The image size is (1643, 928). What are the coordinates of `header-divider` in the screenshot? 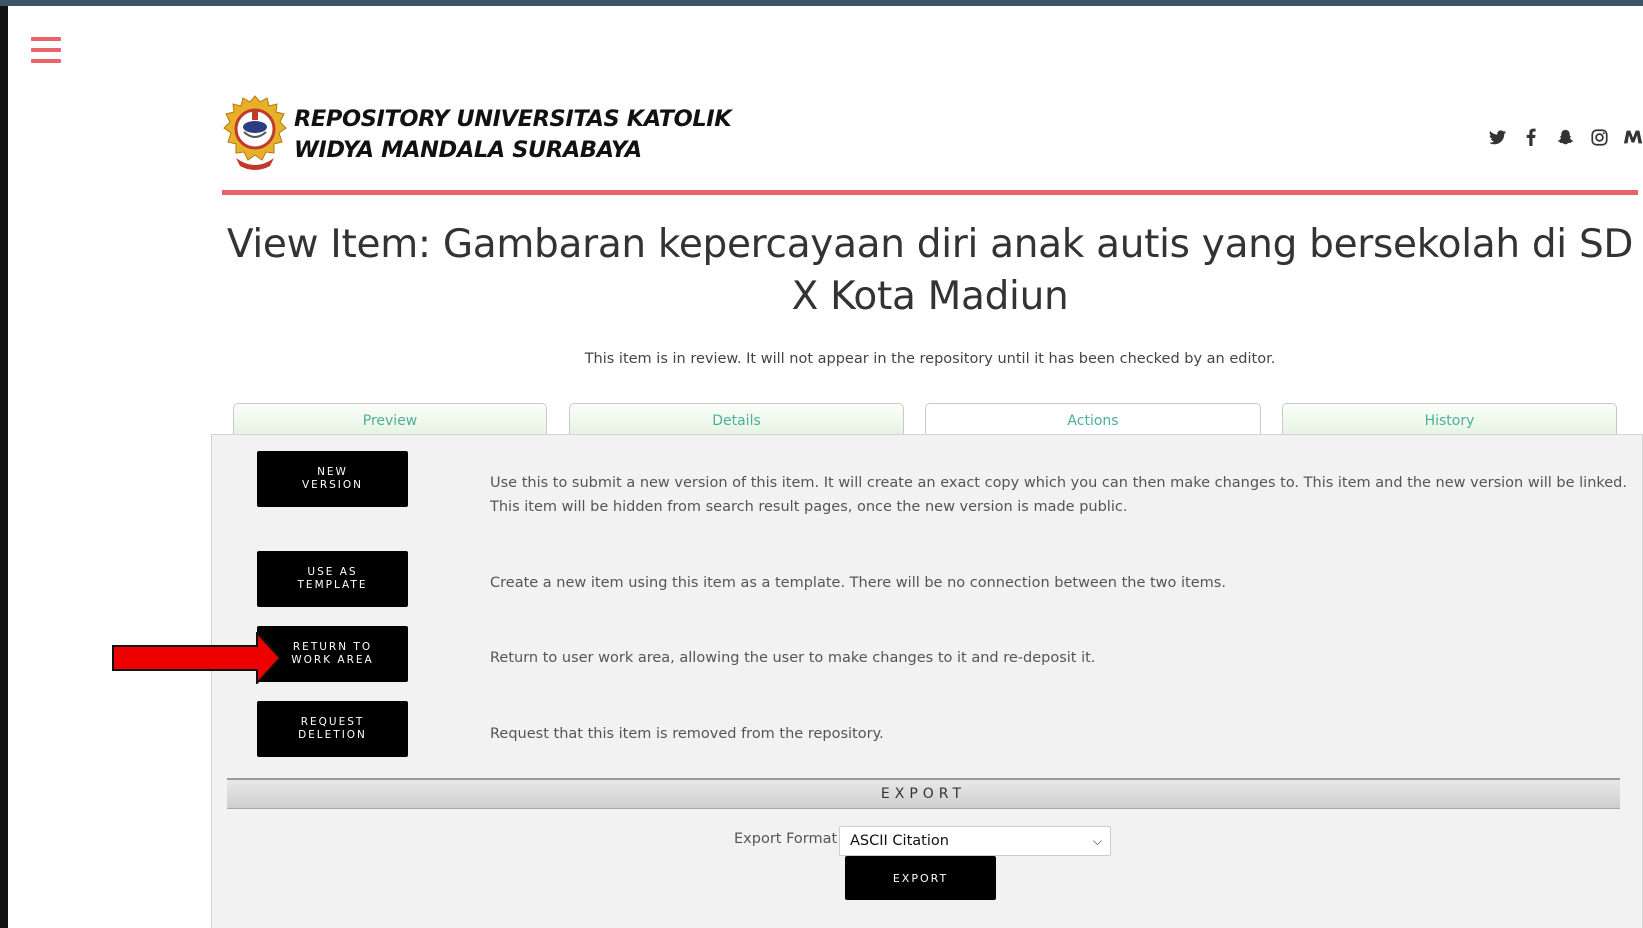 It's located at (930, 192).